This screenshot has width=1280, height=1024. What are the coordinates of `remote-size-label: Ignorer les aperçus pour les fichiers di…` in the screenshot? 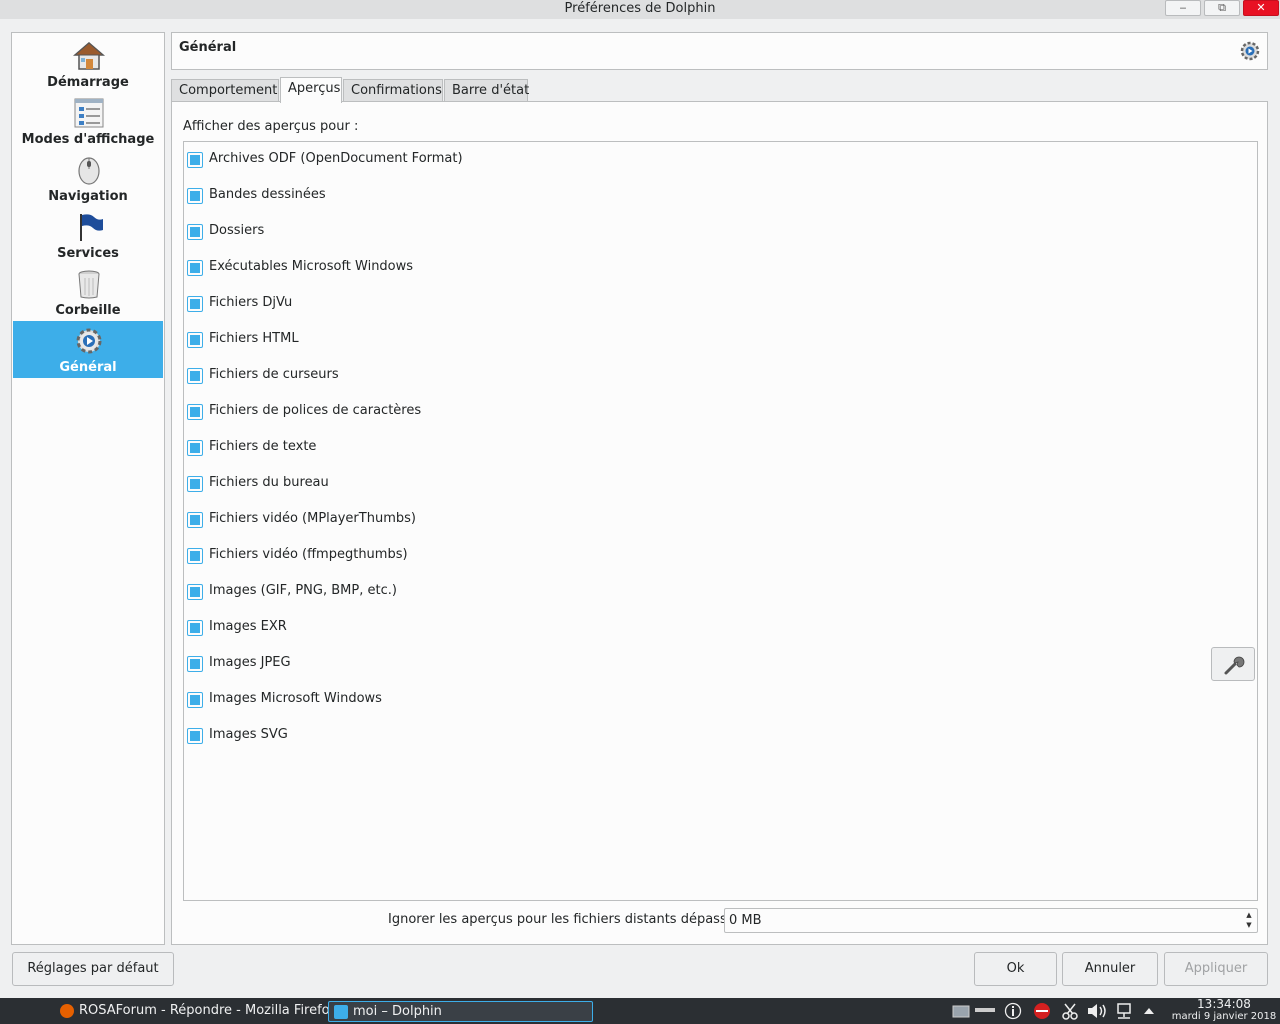 It's located at (572, 919).